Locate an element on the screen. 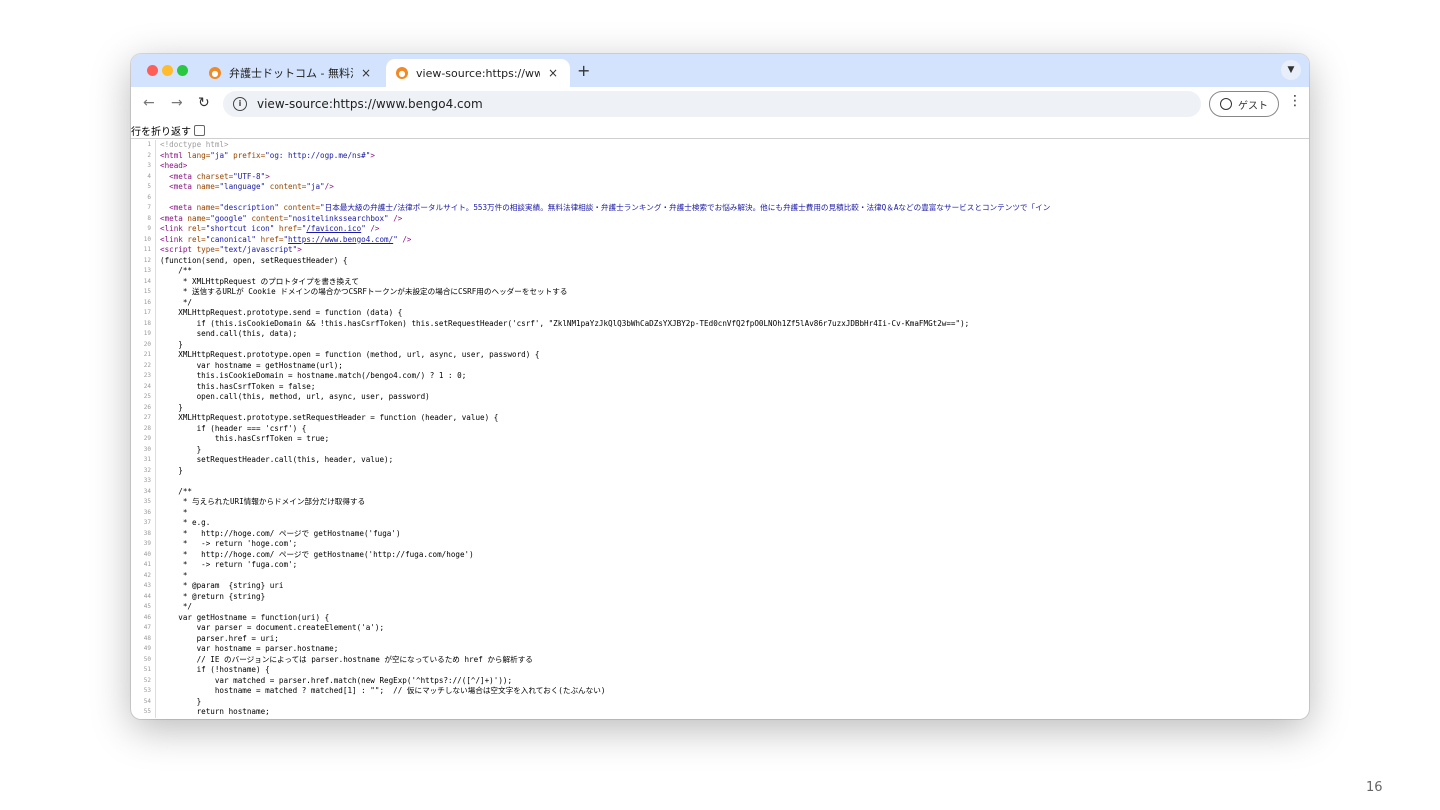  line-content: if (header === 'csrf') { is located at coordinates (233, 428).